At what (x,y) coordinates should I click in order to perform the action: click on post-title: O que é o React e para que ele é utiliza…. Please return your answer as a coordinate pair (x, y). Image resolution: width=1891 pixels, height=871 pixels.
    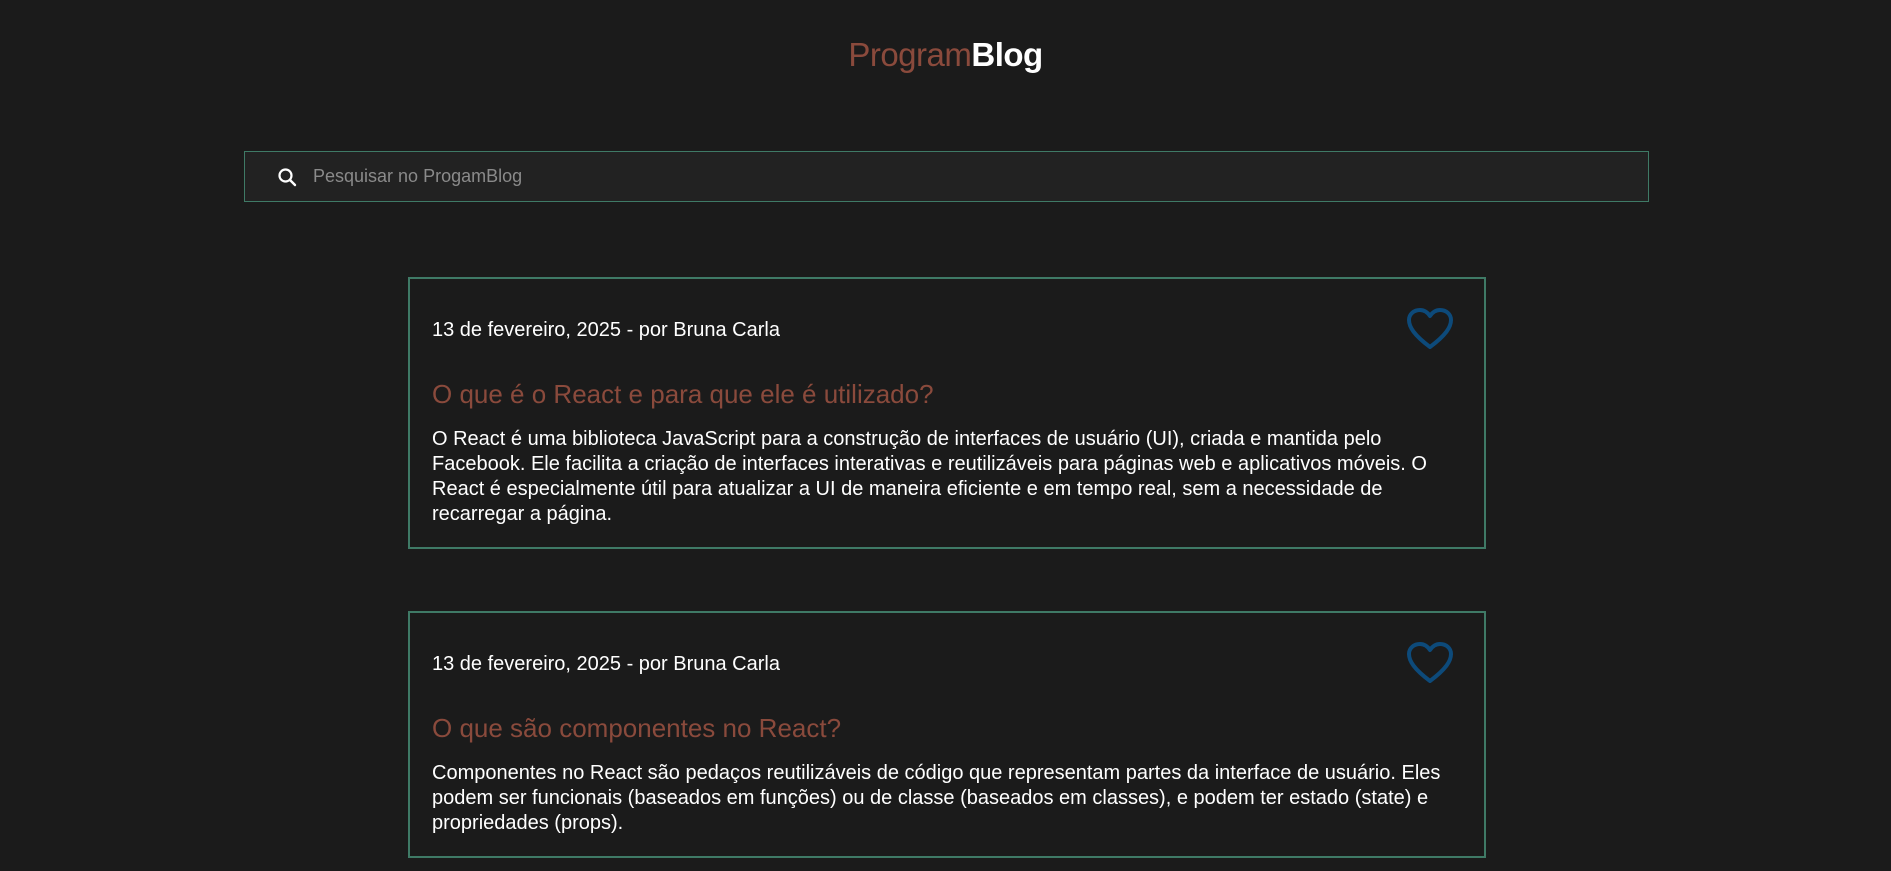
    Looking at the image, I should click on (683, 394).